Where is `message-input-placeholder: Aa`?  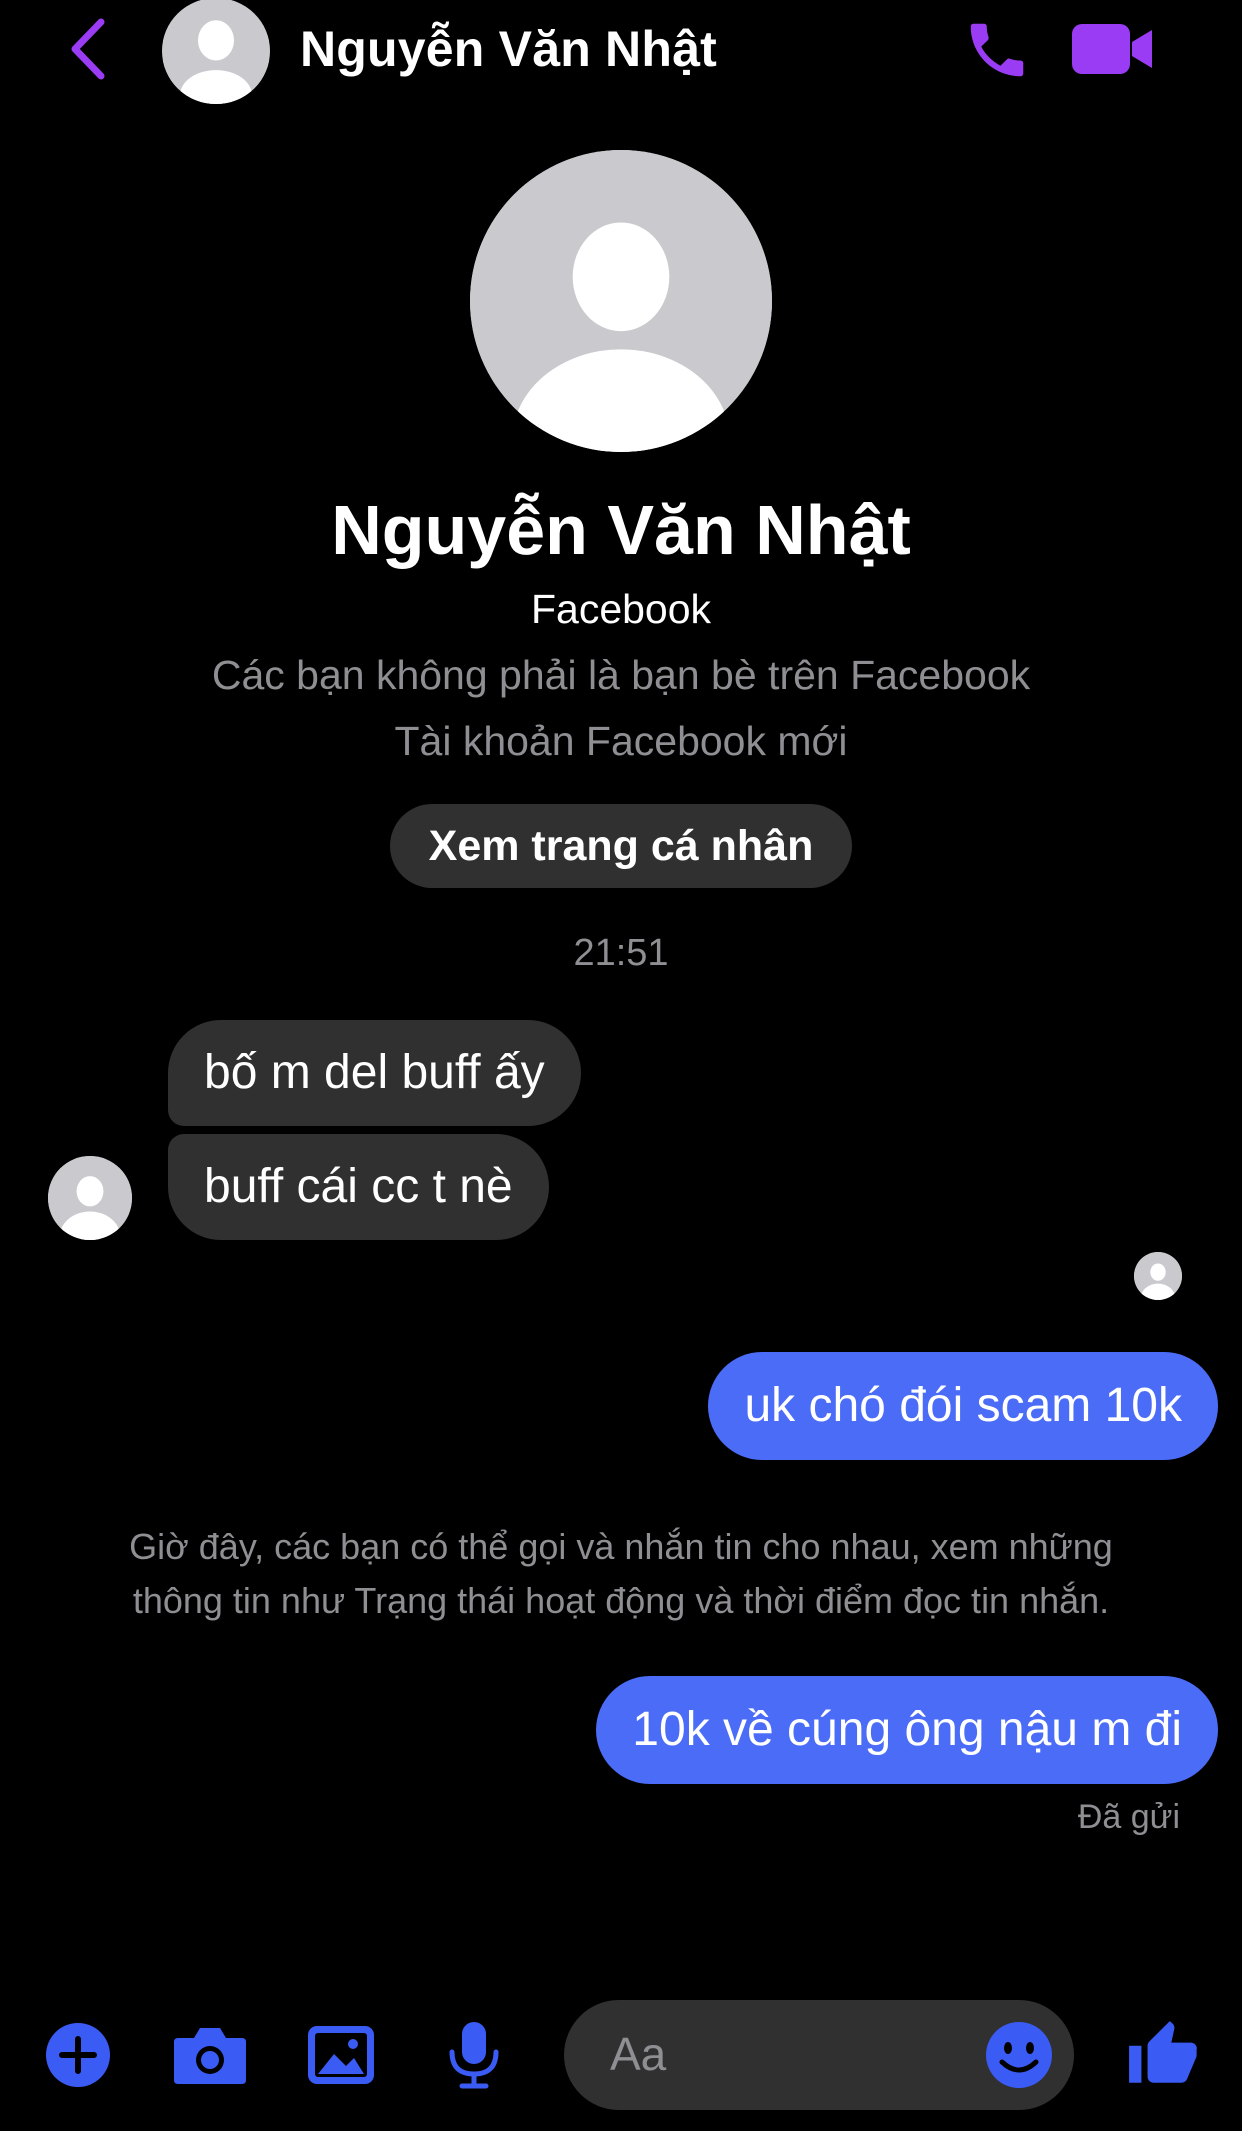 message-input-placeholder: Aa is located at coordinates (638, 2054).